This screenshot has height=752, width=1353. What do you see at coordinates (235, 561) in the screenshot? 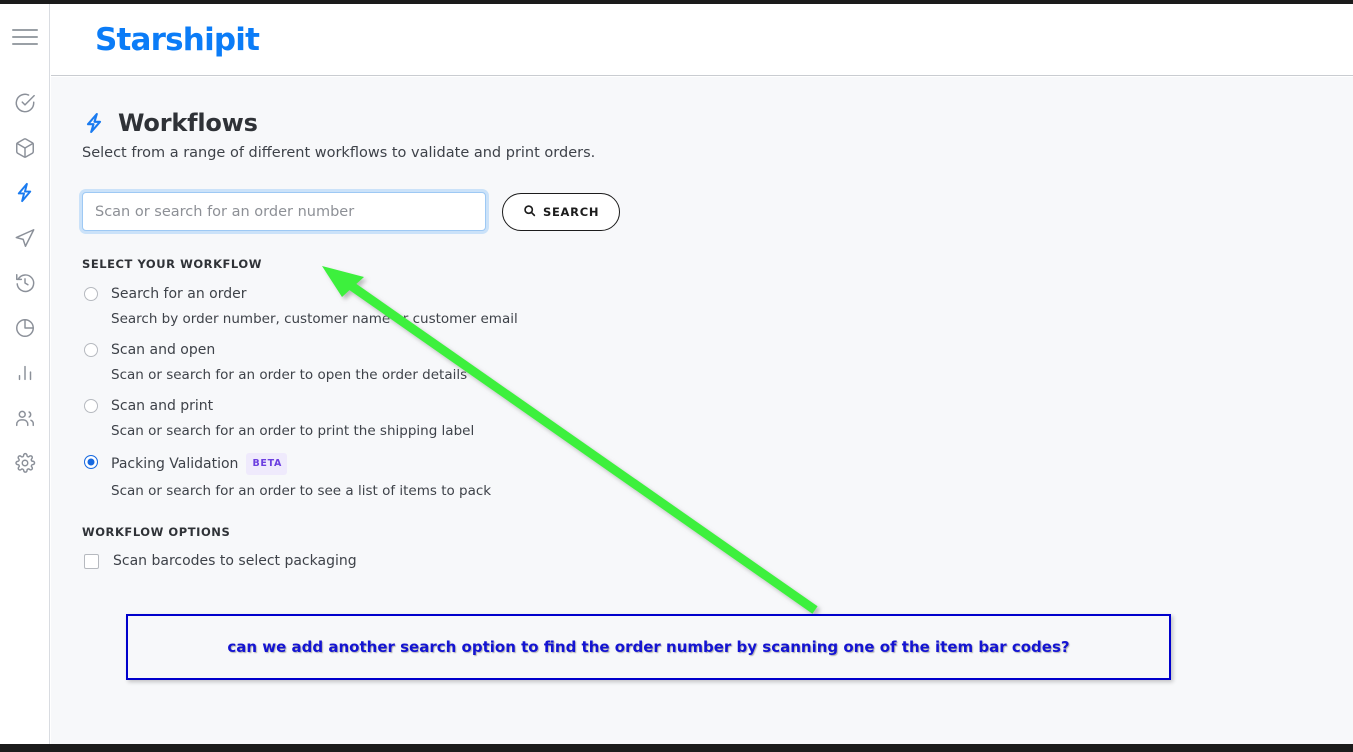
I see `scan-barcodes-label: Scan barcodes to select packaging` at bounding box center [235, 561].